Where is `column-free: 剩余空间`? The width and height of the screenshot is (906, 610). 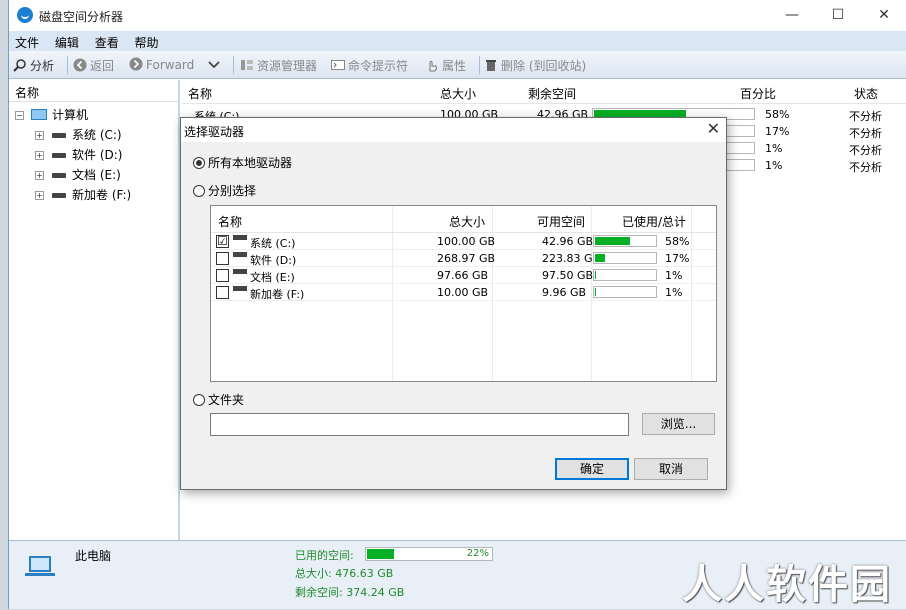
column-free: 剩余空间 is located at coordinates (552, 93).